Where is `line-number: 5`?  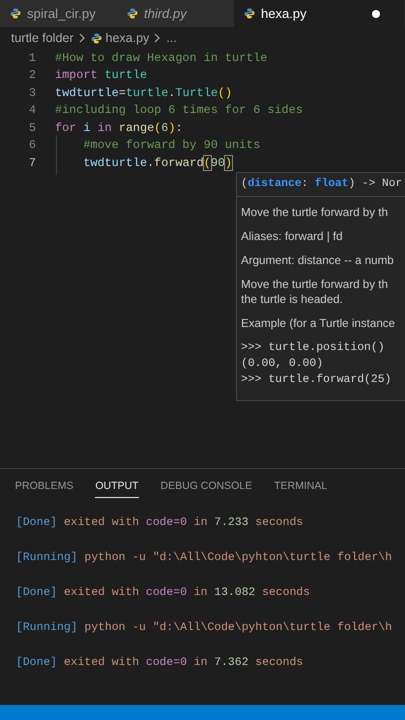 line-number: 5 is located at coordinates (32, 128).